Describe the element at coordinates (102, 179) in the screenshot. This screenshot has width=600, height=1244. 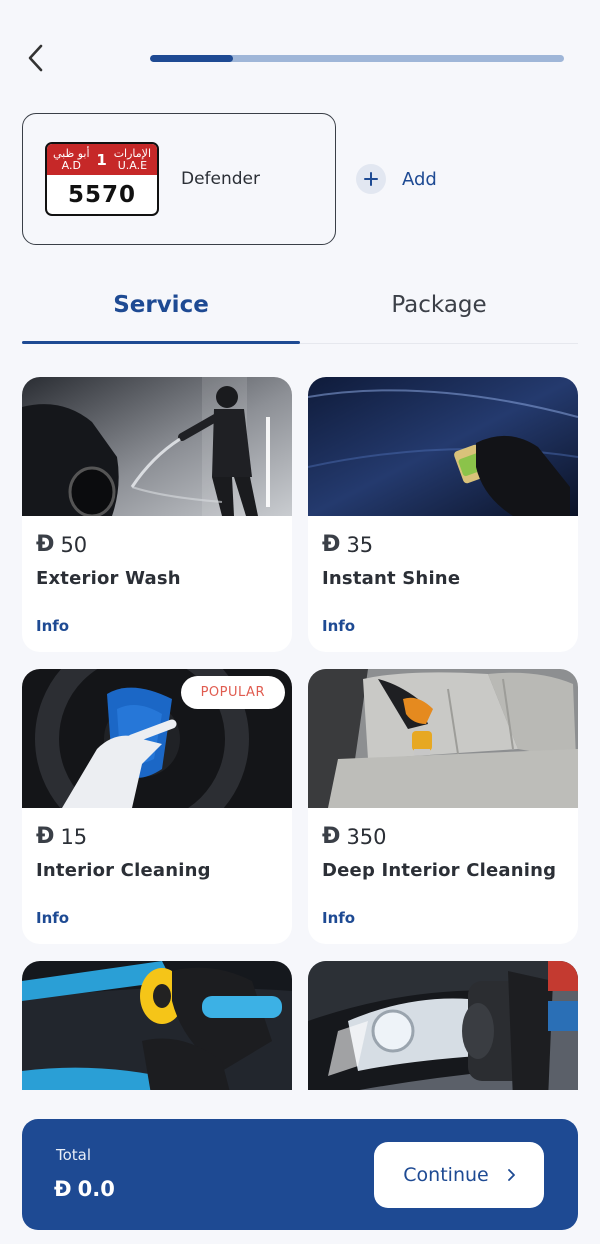
I see `license-plate: أبو ظبي A.D 1 الإمارات U.A.E 5570` at that location.